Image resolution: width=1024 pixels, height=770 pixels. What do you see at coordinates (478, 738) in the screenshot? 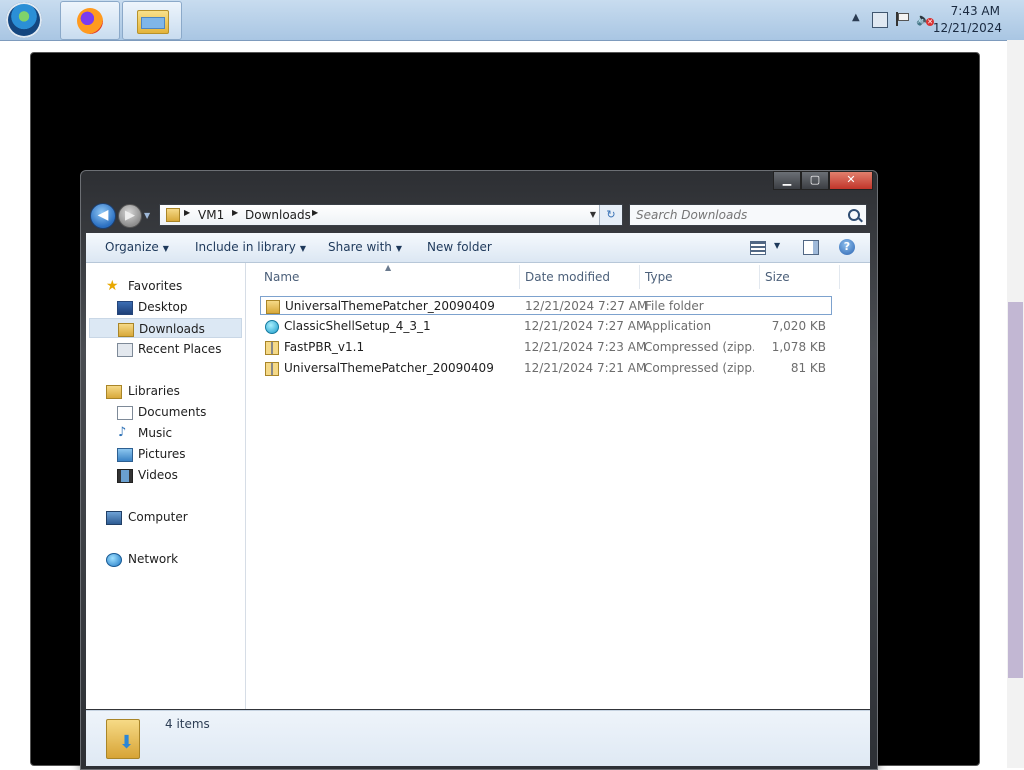
I see `details-pane: 4 items` at bounding box center [478, 738].